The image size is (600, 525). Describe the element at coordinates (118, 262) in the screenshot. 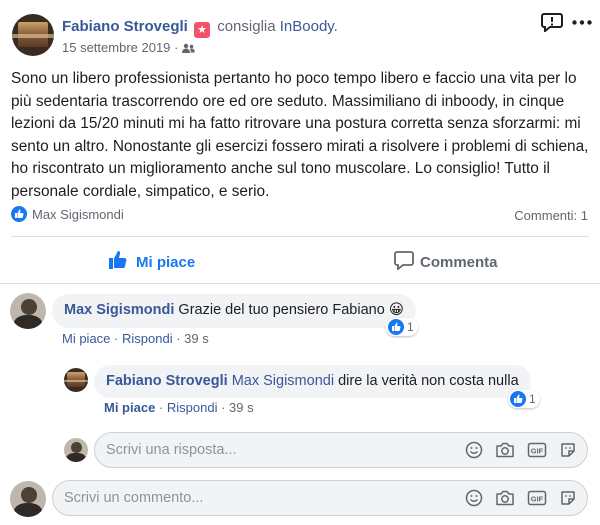

I see `thumb-up-icon` at that location.